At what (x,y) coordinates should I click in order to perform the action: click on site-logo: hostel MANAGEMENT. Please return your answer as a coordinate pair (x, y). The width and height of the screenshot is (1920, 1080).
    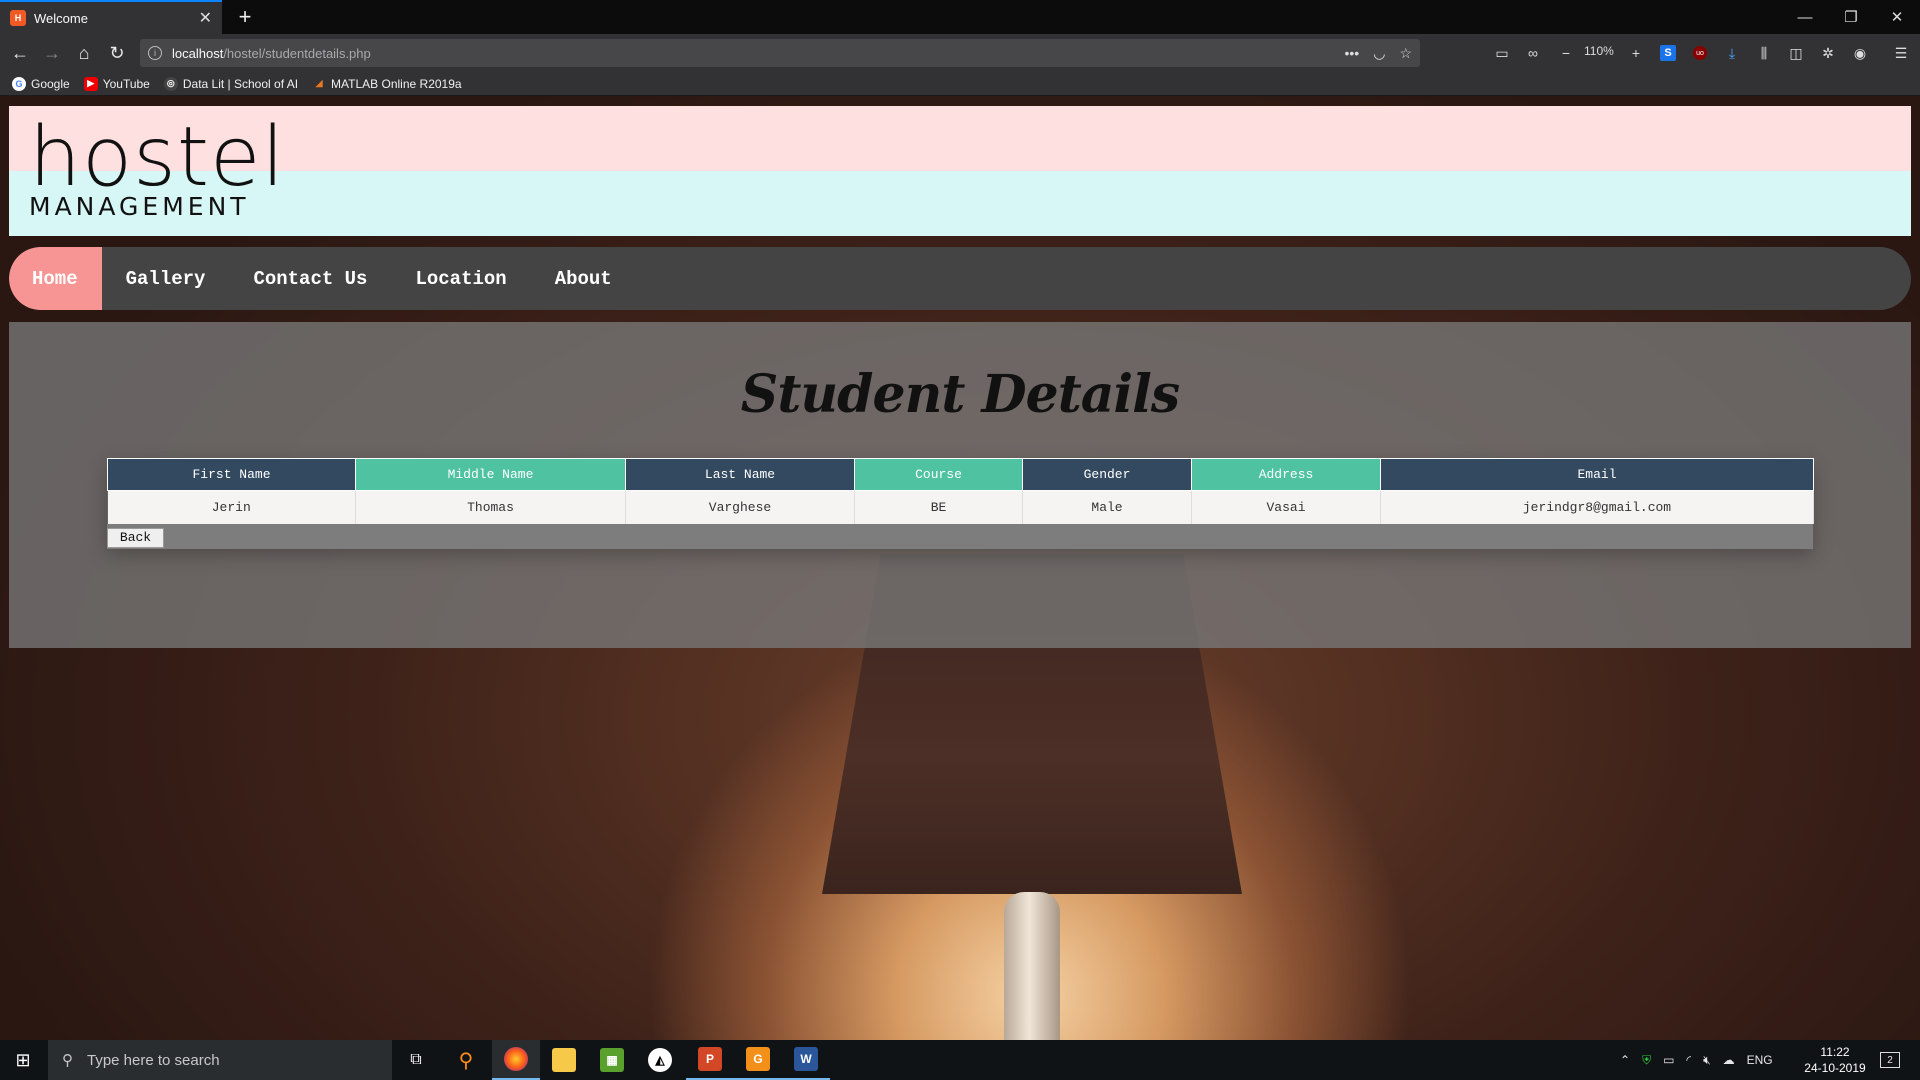
    Looking at the image, I should click on (156, 172).